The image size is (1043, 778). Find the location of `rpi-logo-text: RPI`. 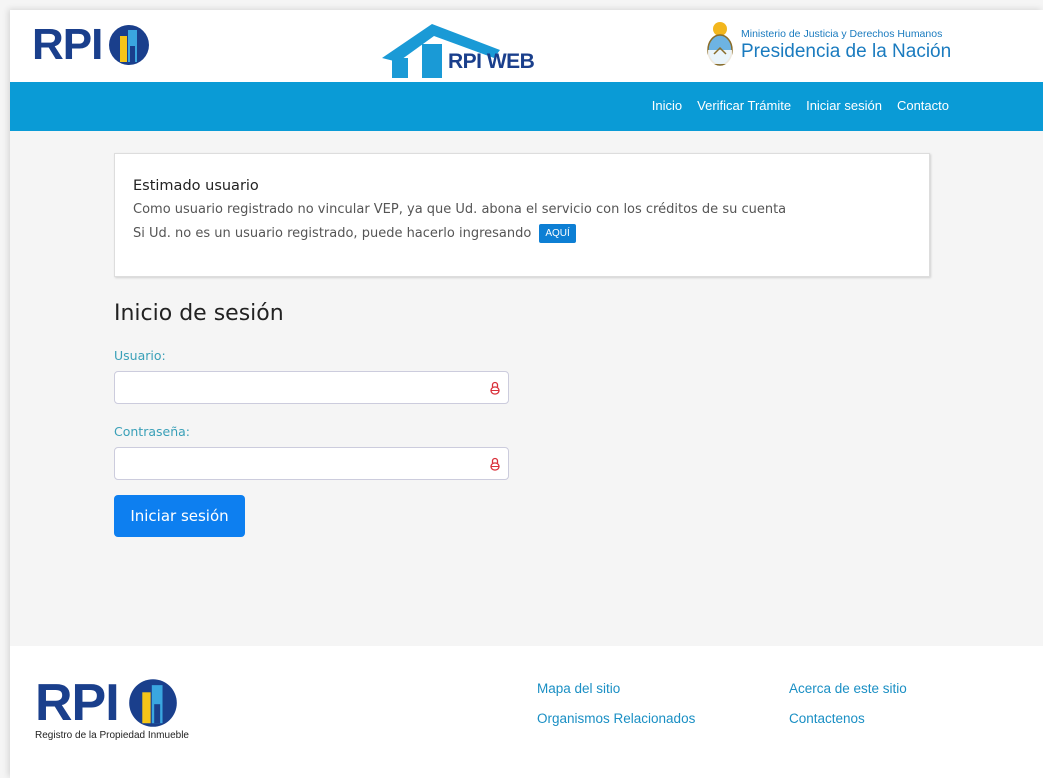

rpi-logo-text: RPI is located at coordinates (67, 44).